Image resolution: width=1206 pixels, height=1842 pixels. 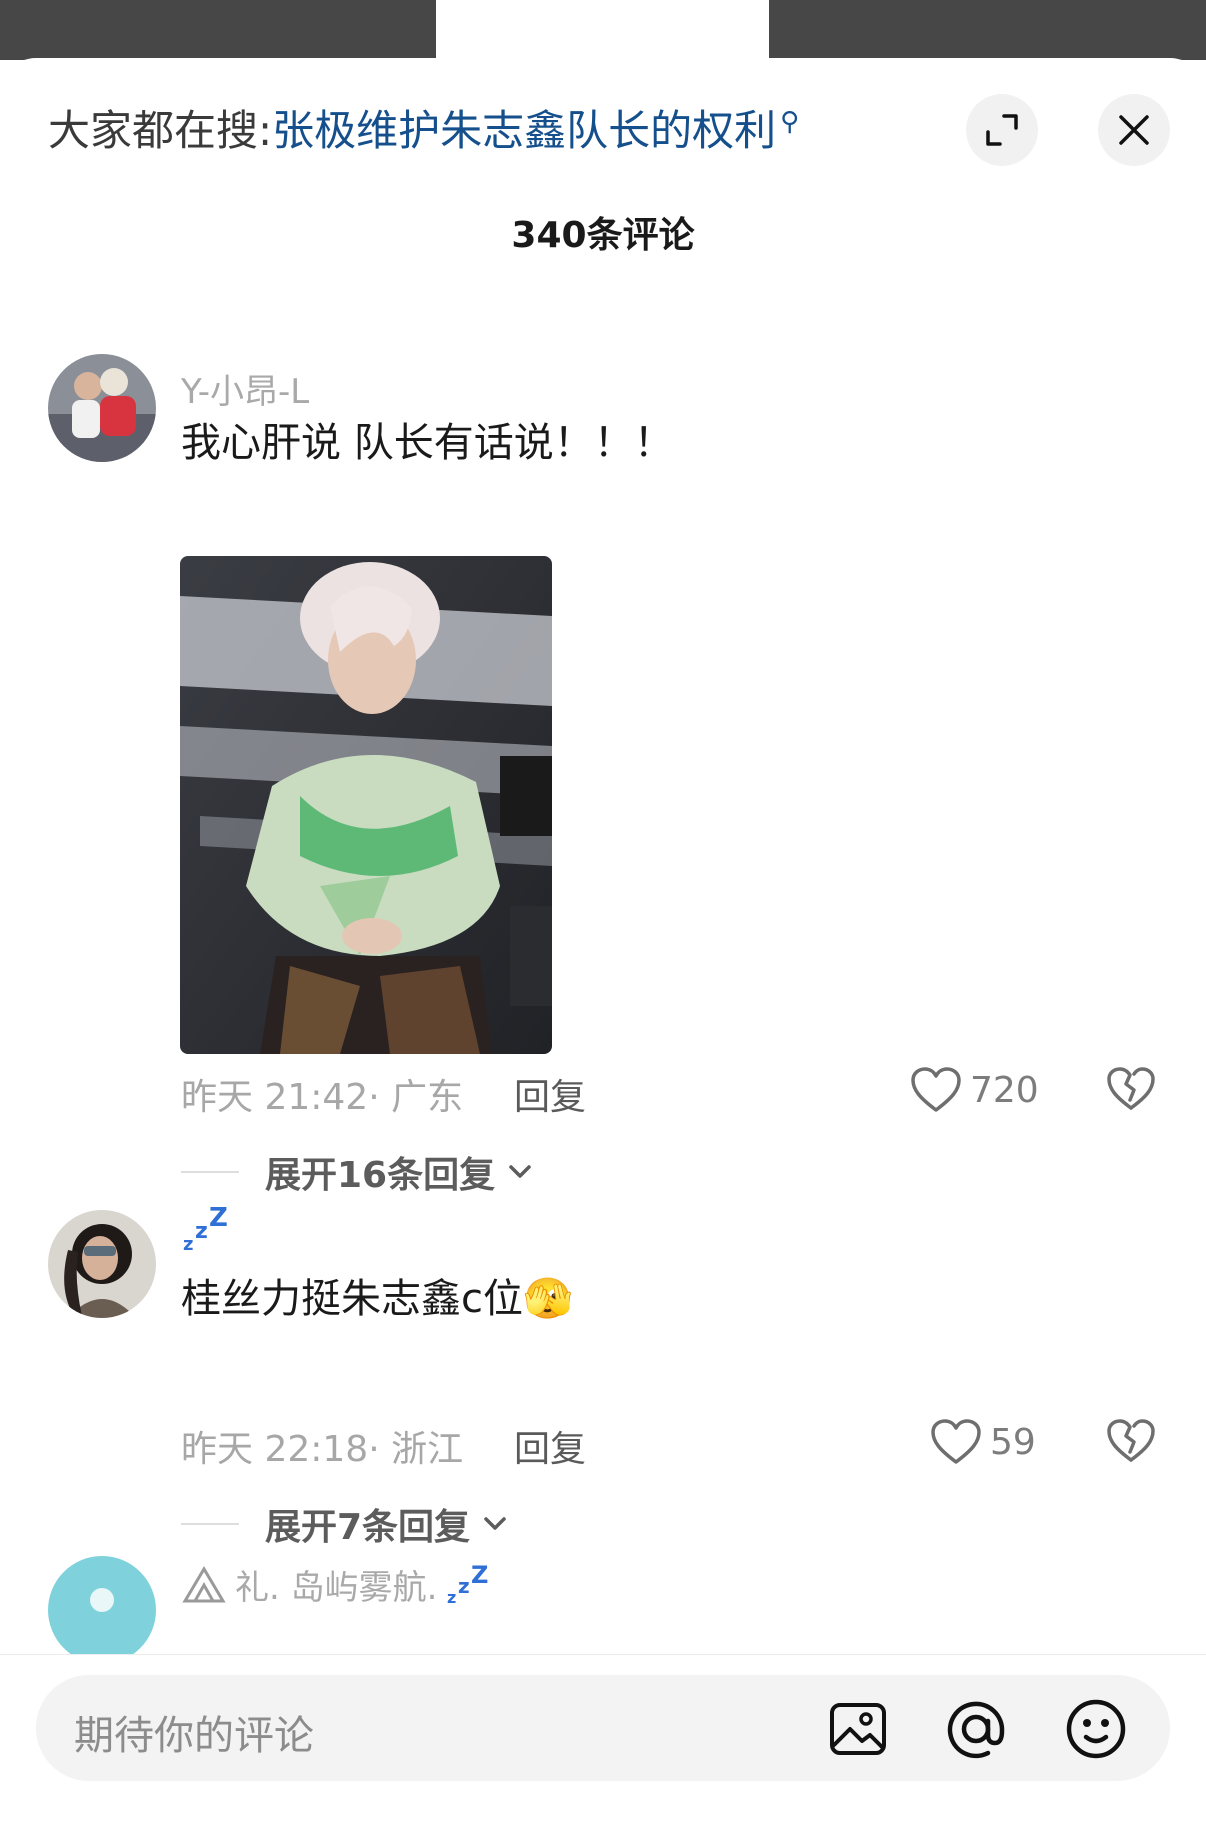 What do you see at coordinates (603, 1728) in the screenshot?
I see `comment-input: 期待你的评论` at bounding box center [603, 1728].